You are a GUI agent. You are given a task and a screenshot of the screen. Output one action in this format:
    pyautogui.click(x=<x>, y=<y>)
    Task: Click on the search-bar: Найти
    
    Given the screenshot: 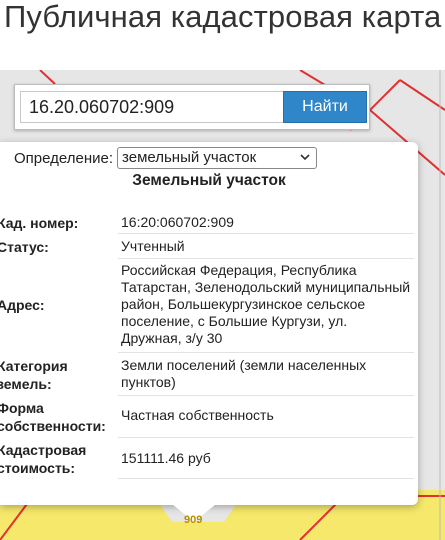 What is the action you would take?
    pyautogui.click(x=192, y=107)
    